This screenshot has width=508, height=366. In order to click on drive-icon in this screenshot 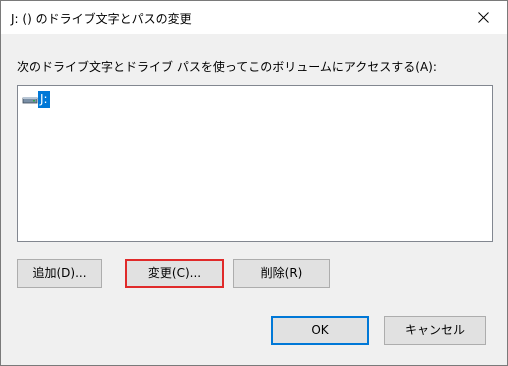, I will do `click(30, 99)`.